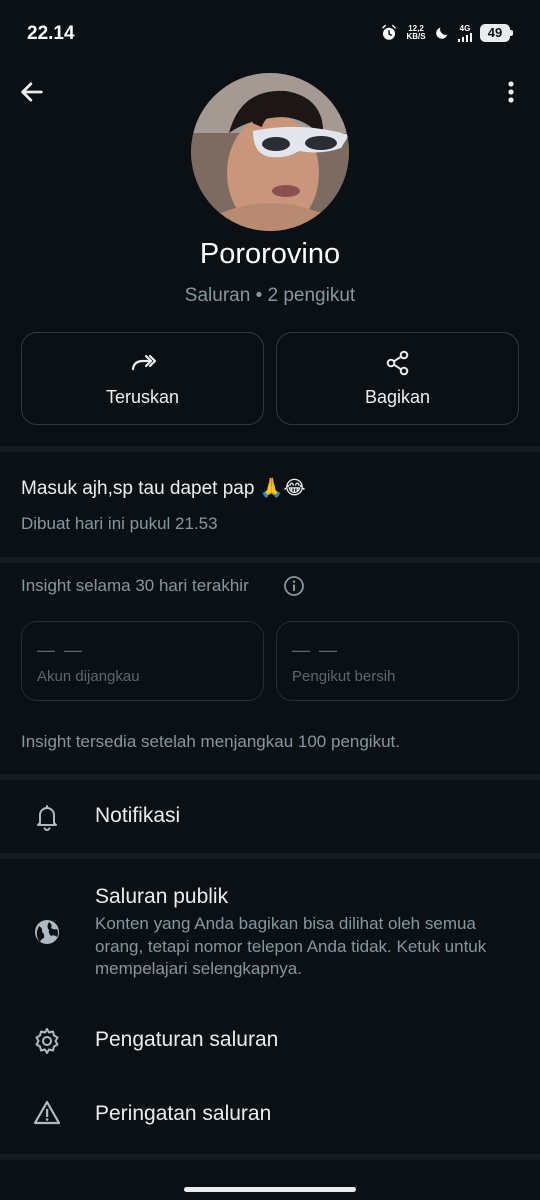 The width and height of the screenshot is (540, 1200). I want to click on forward-icon, so click(143, 362).